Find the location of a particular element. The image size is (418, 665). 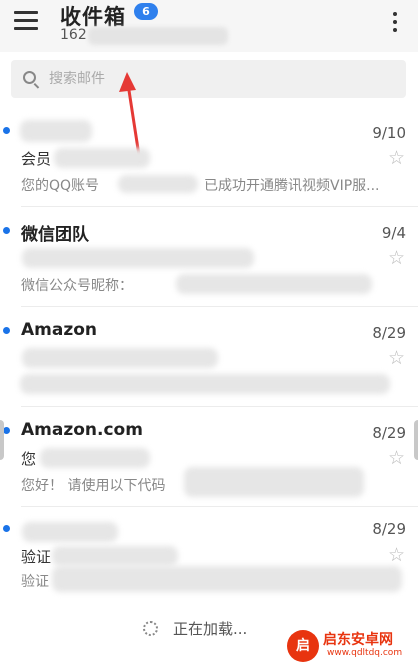

app-header: 收件箱 6 162 is located at coordinates (209, 26).